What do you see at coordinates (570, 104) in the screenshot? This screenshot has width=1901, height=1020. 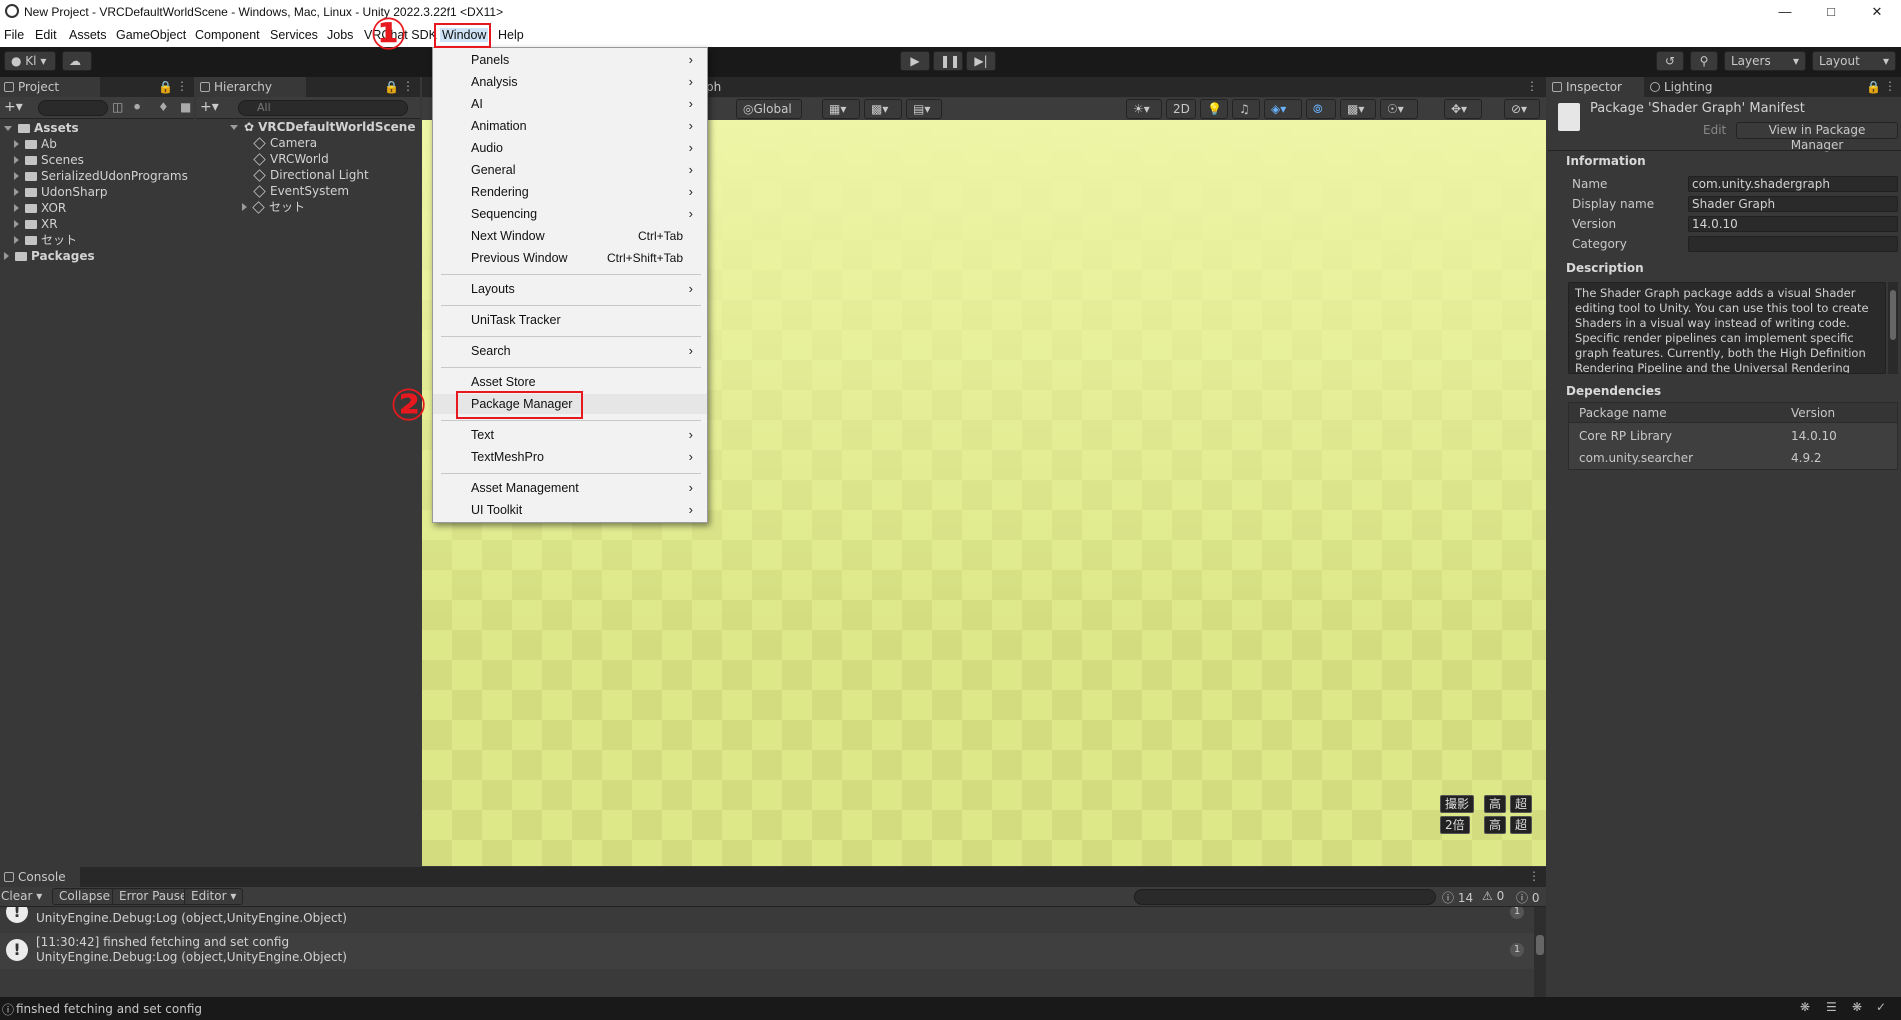 I see `menu-item-ai: AI ›` at bounding box center [570, 104].